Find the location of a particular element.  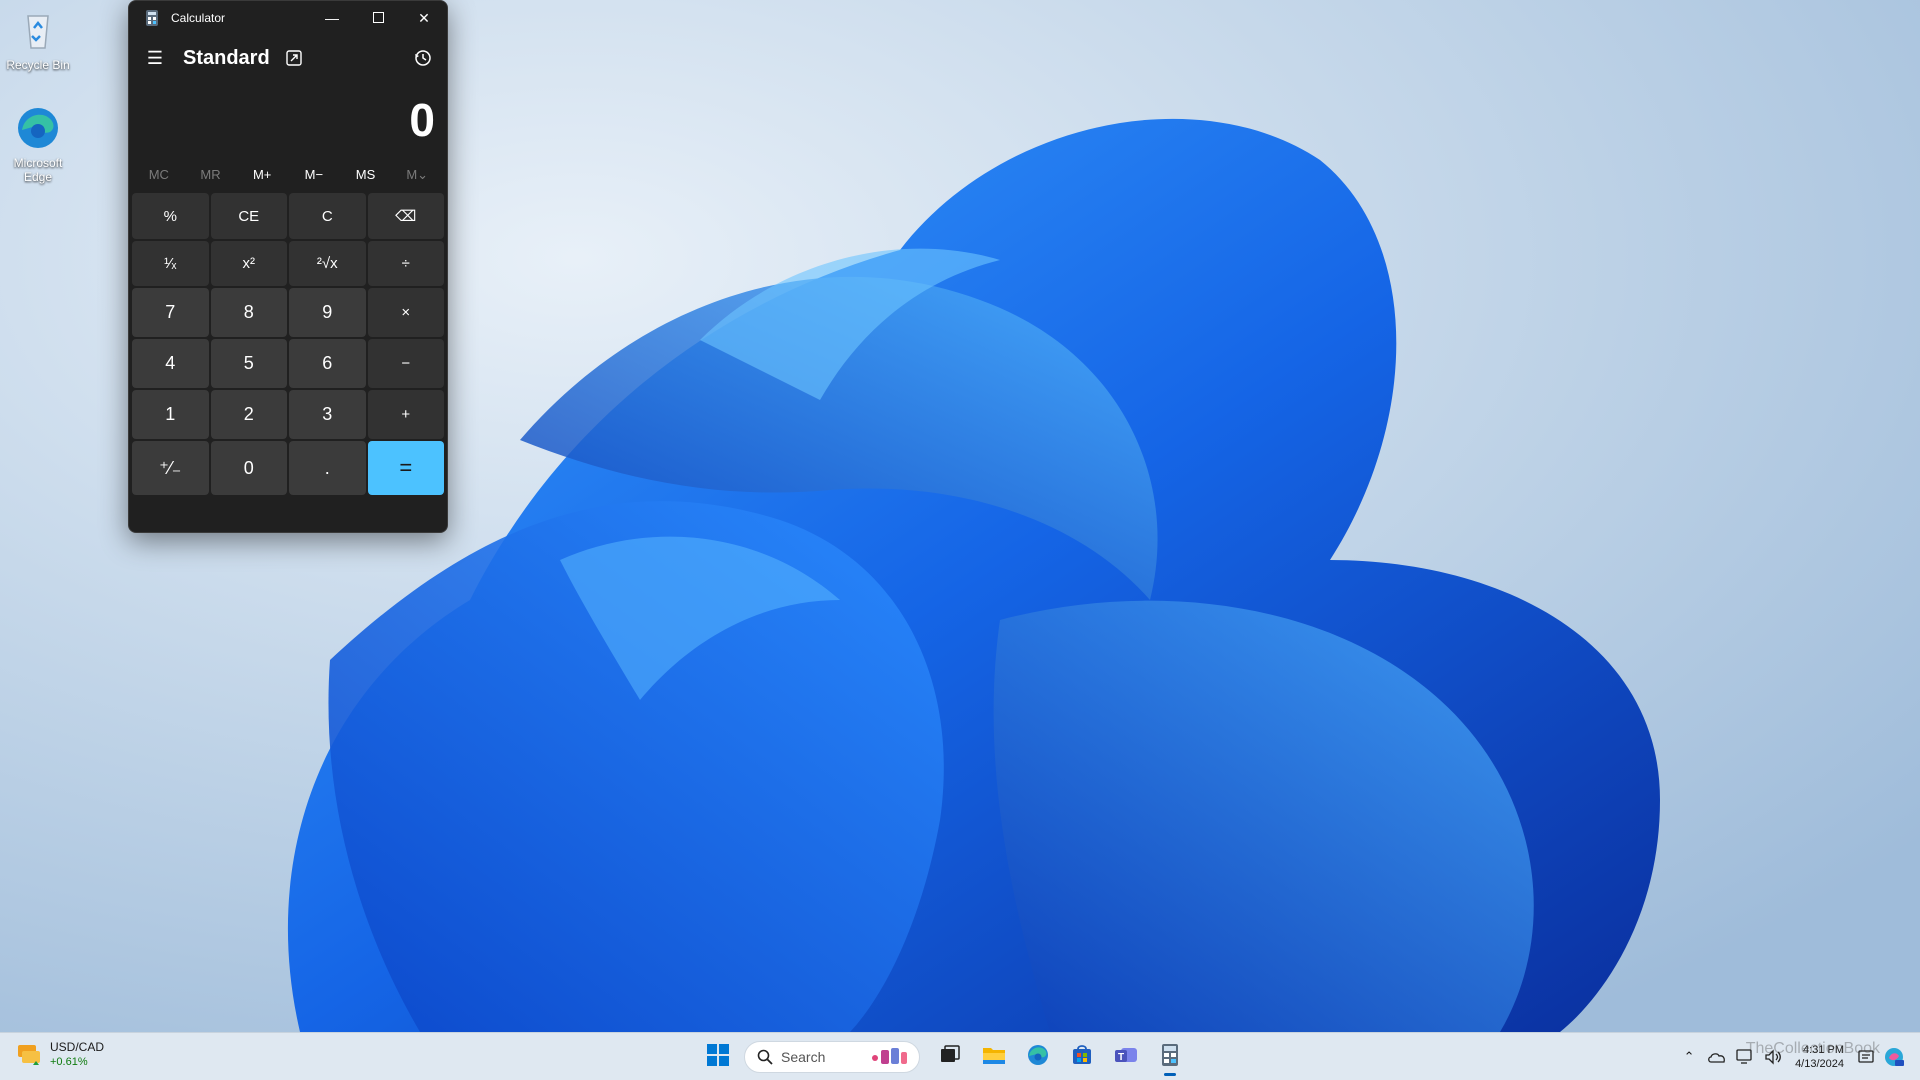

square-button: x² is located at coordinates (248, 263).